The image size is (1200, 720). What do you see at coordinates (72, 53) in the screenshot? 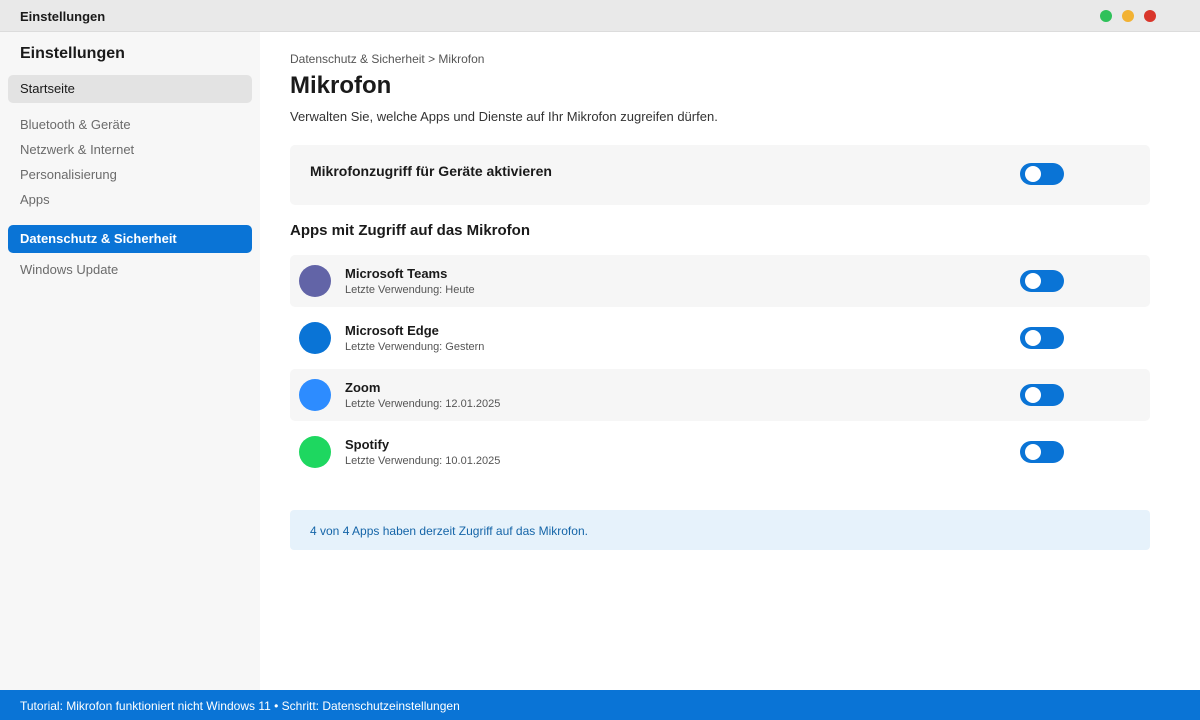
I see `sidebar-title: Einstellungen` at bounding box center [72, 53].